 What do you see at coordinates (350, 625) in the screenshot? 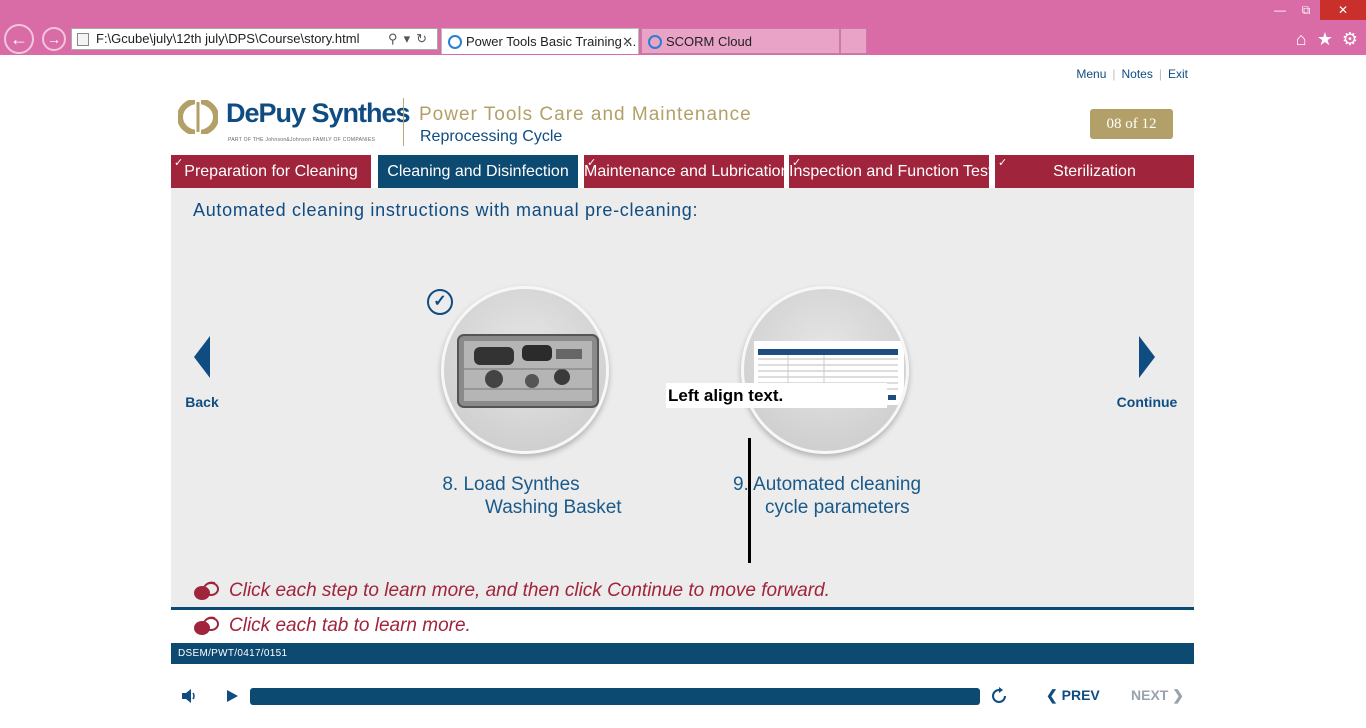
I see `instruction-text-2: Click each tab to learn more.` at bounding box center [350, 625].